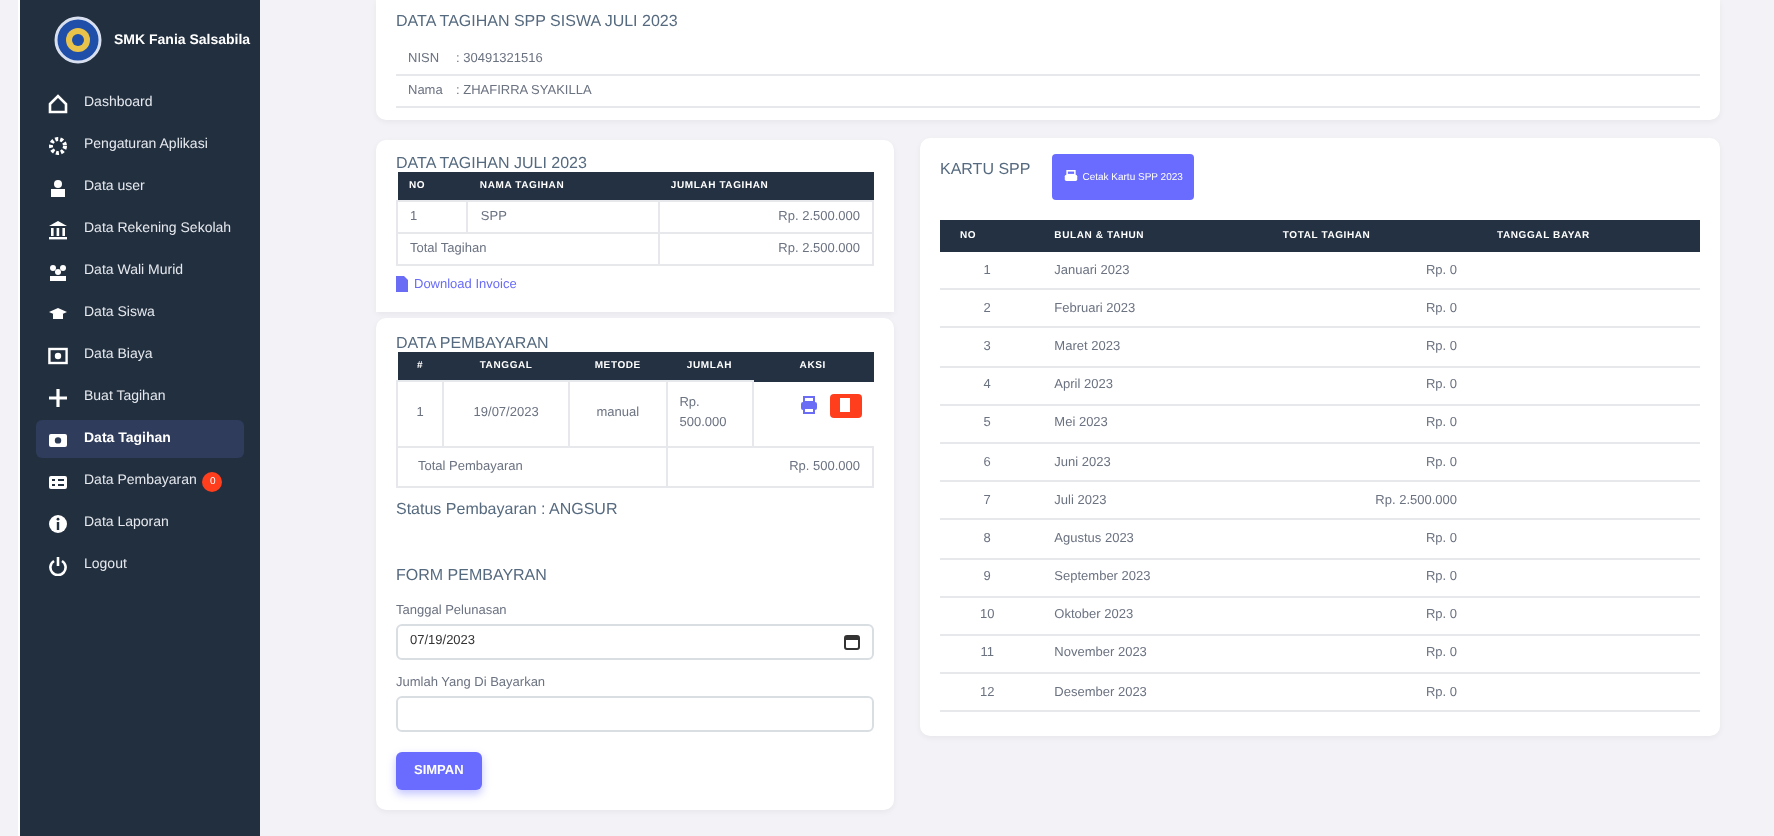  Describe the element at coordinates (538, 21) in the screenshot. I see `card-title: DATA TAGIHAN SPP SISWA JULI 2023` at that location.